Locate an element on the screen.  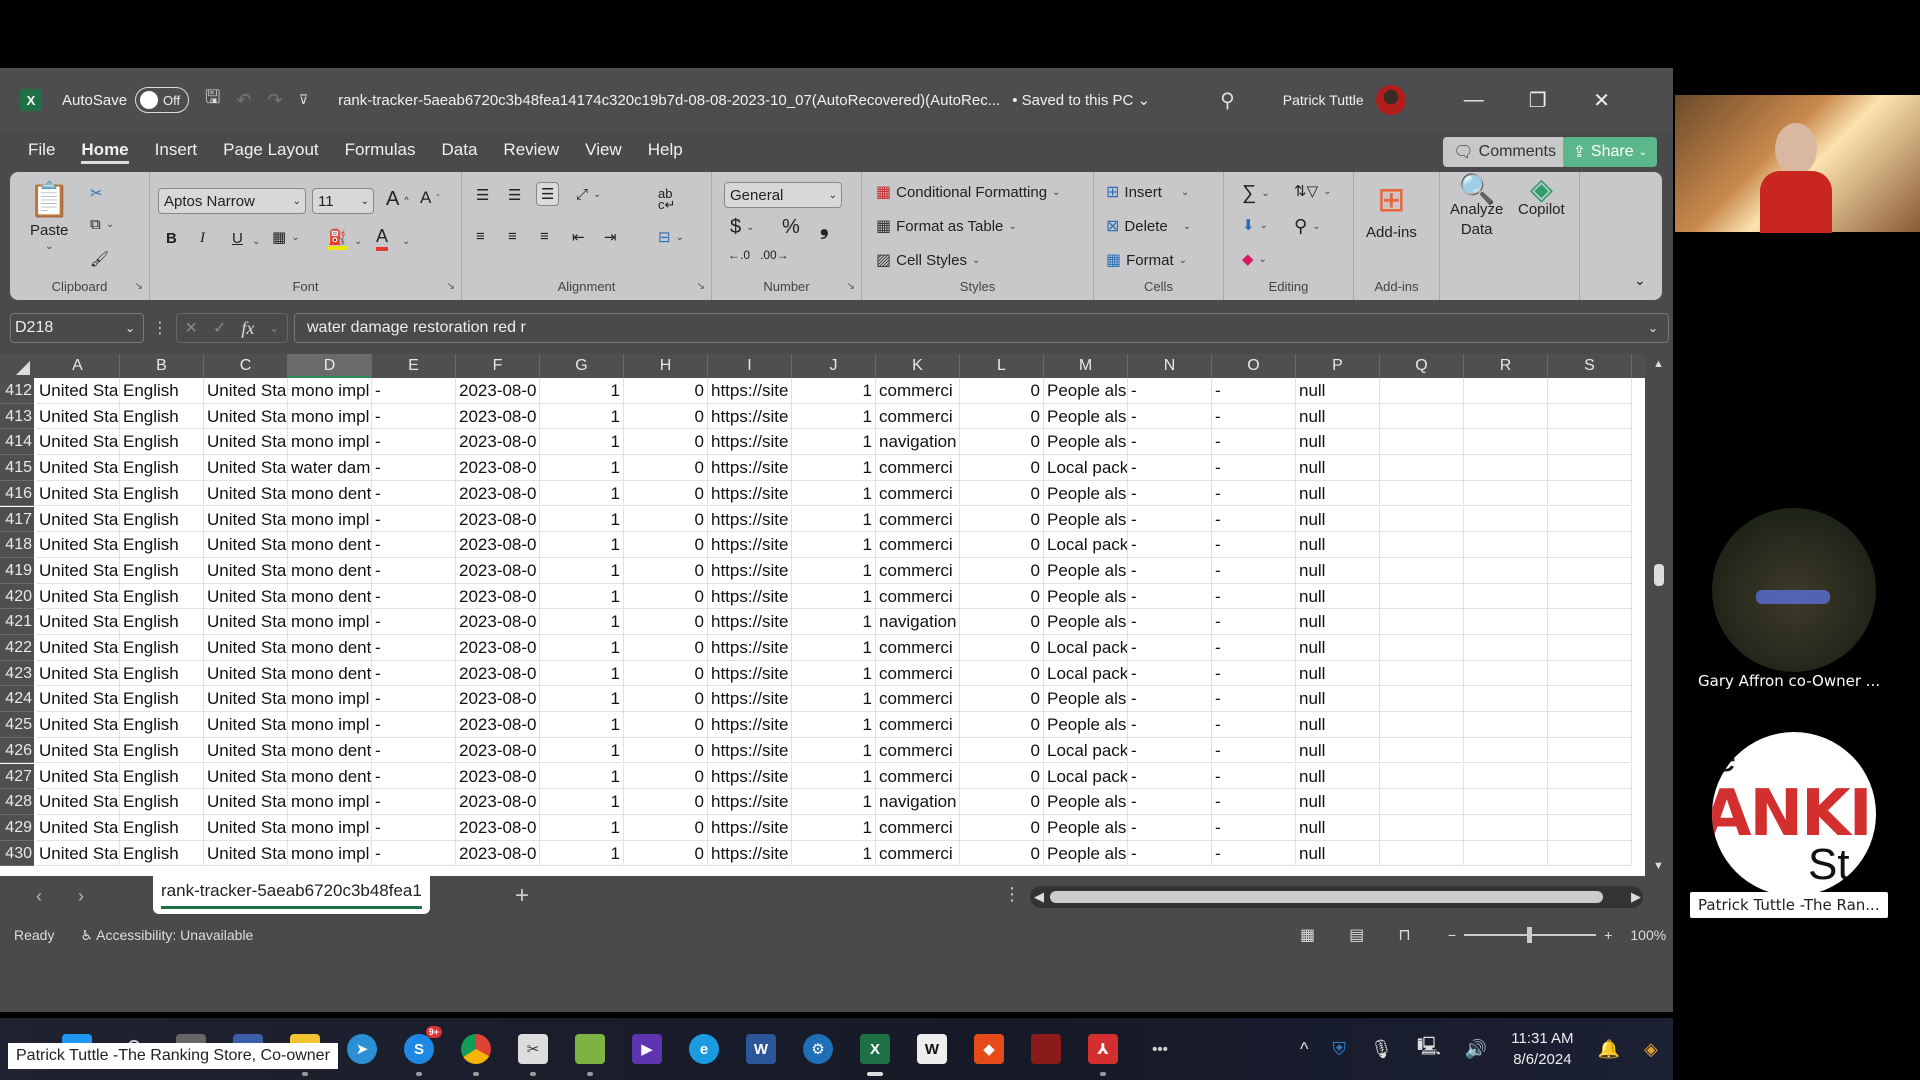
column-header-q: Q is located at coordinates (1422, 366).